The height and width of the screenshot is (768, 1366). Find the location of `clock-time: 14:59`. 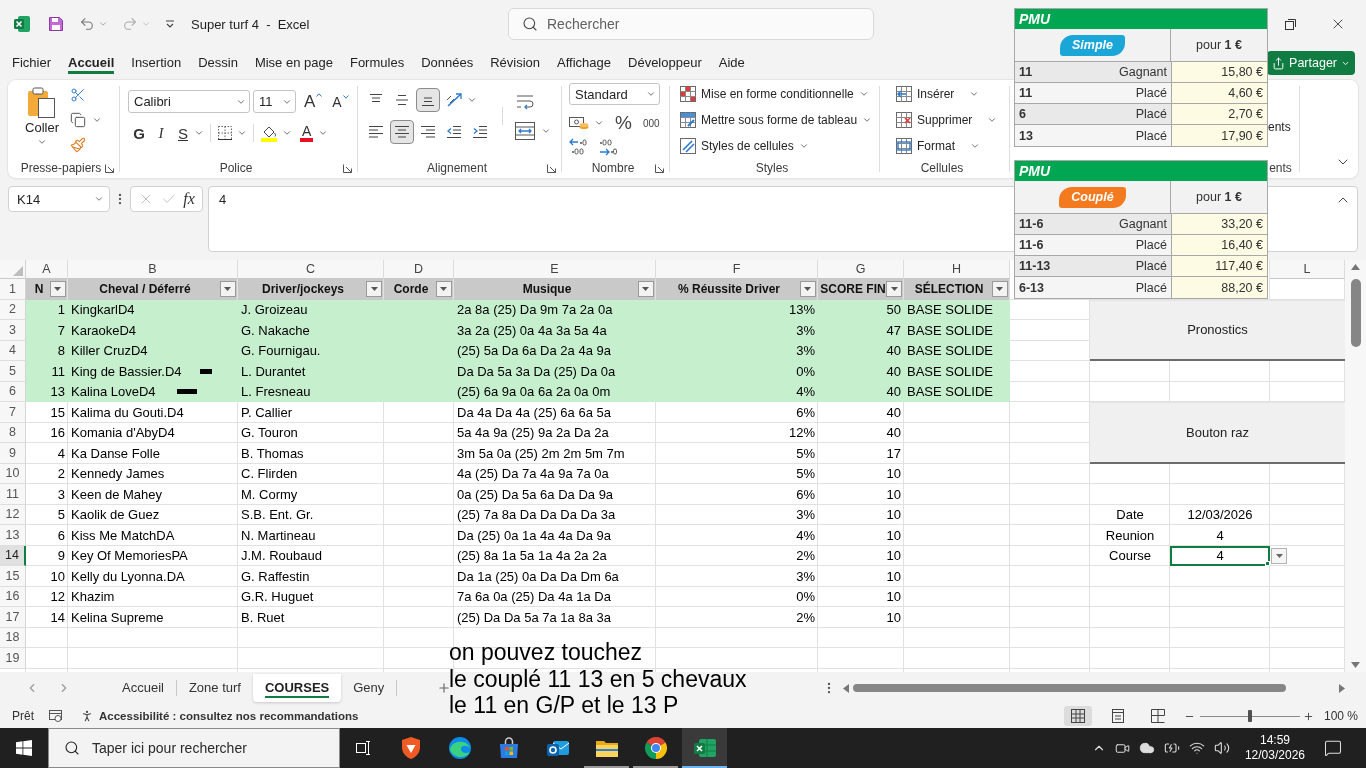

clock-time: 14:59 is located at coordinates (1274, 740).